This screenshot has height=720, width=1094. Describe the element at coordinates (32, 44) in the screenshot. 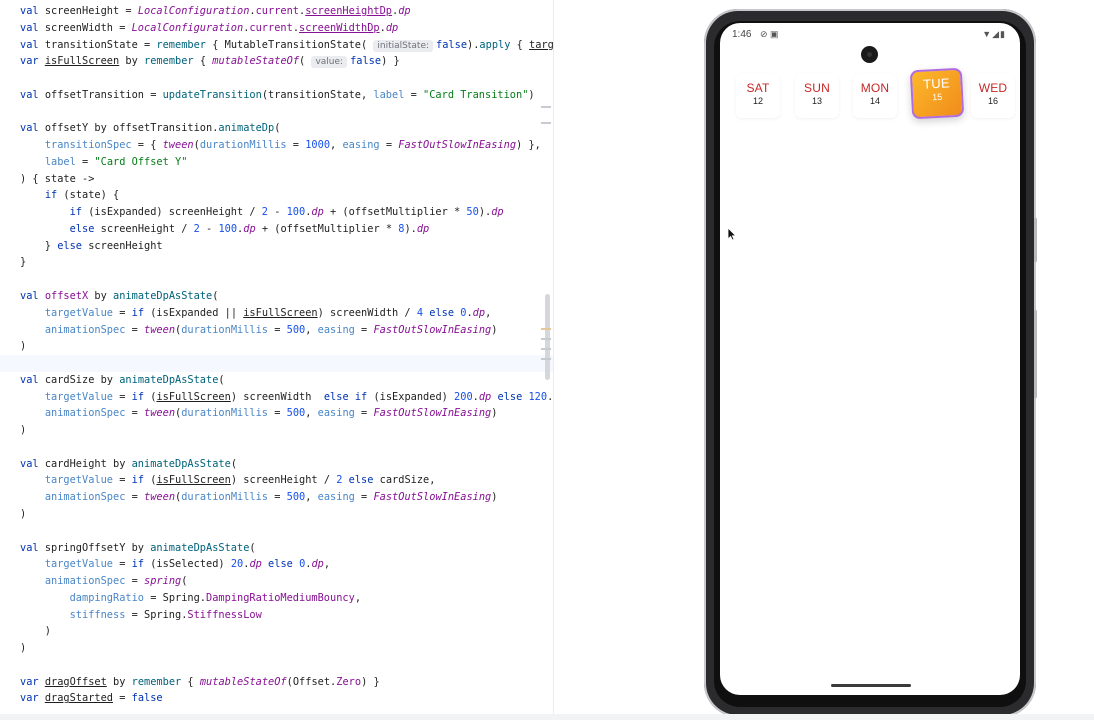

I see `code-token: val` at that location.